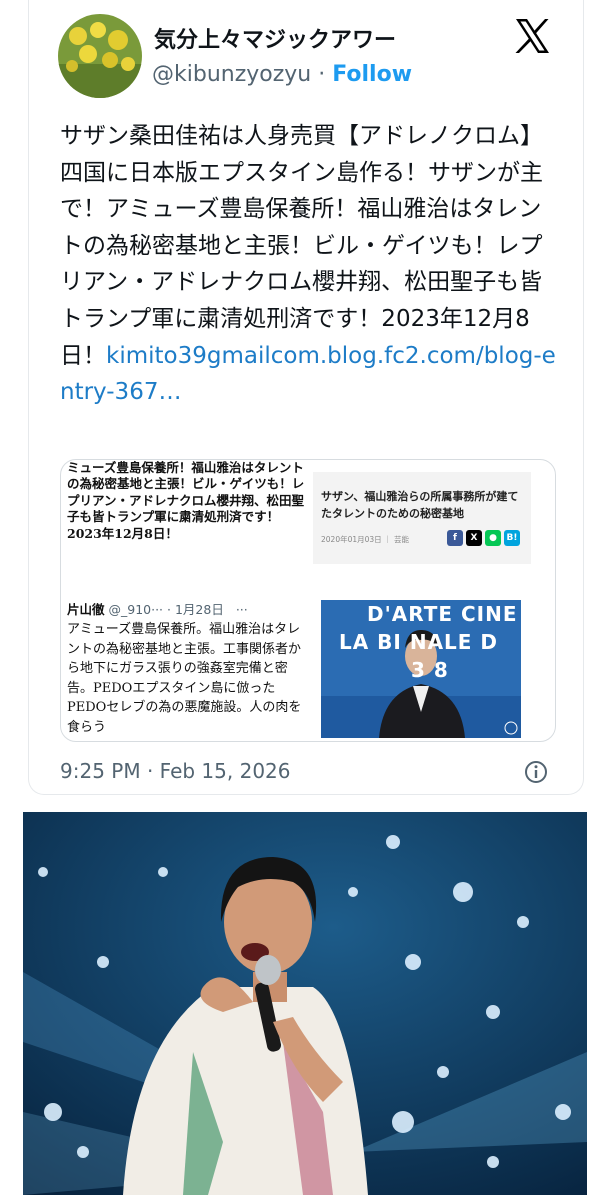 This screenshot has width=612, height=1199. Describe the element at coordinates (175, 771) in the screenshot. I see `timestamp: 9:25 PM · Feb 15, 2026` at that location.